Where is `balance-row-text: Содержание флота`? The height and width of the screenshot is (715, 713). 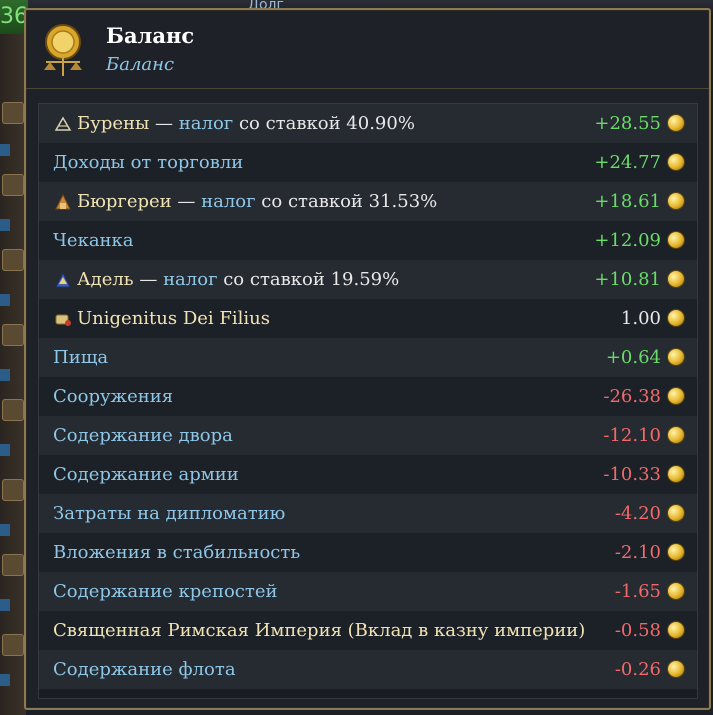 balance-row-text: Содержание флота is located at coordinates (144, 669).